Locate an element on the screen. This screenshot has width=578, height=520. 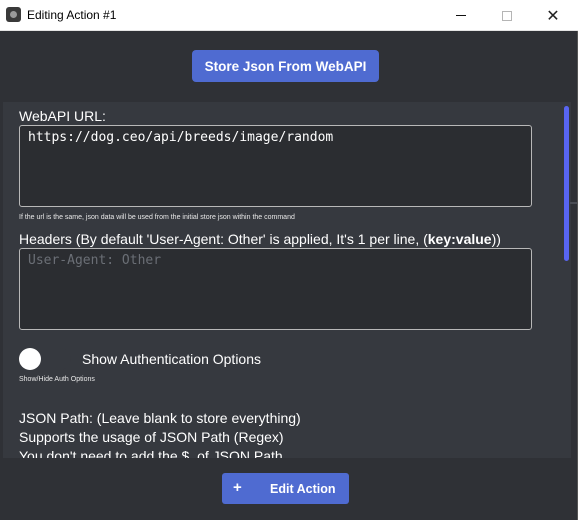
footer-area: + Edit Action is located at coordinates (289, 489).